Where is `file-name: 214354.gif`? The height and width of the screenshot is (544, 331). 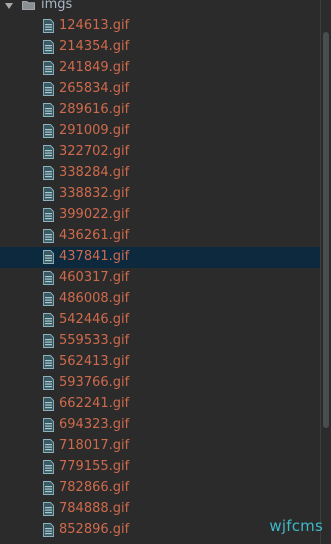
file-name: 214354.gif is located at coordinates (94, 46).